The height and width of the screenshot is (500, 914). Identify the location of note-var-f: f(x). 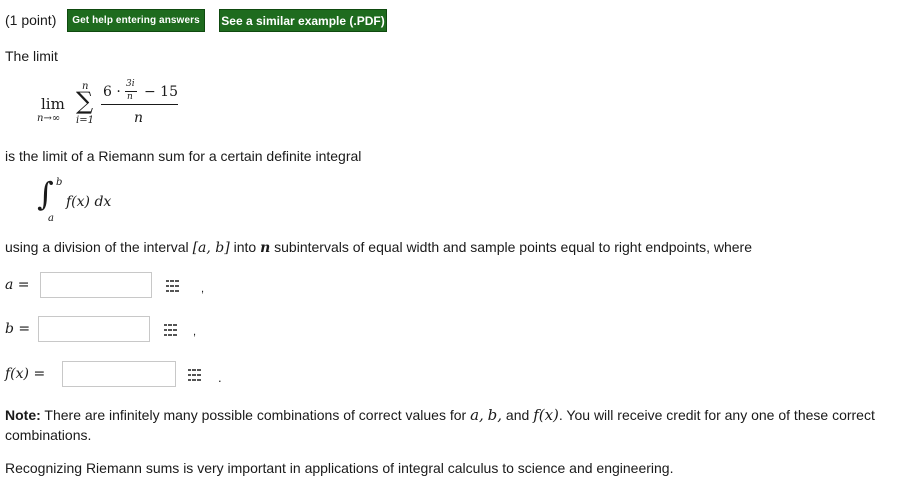
(546, 415).